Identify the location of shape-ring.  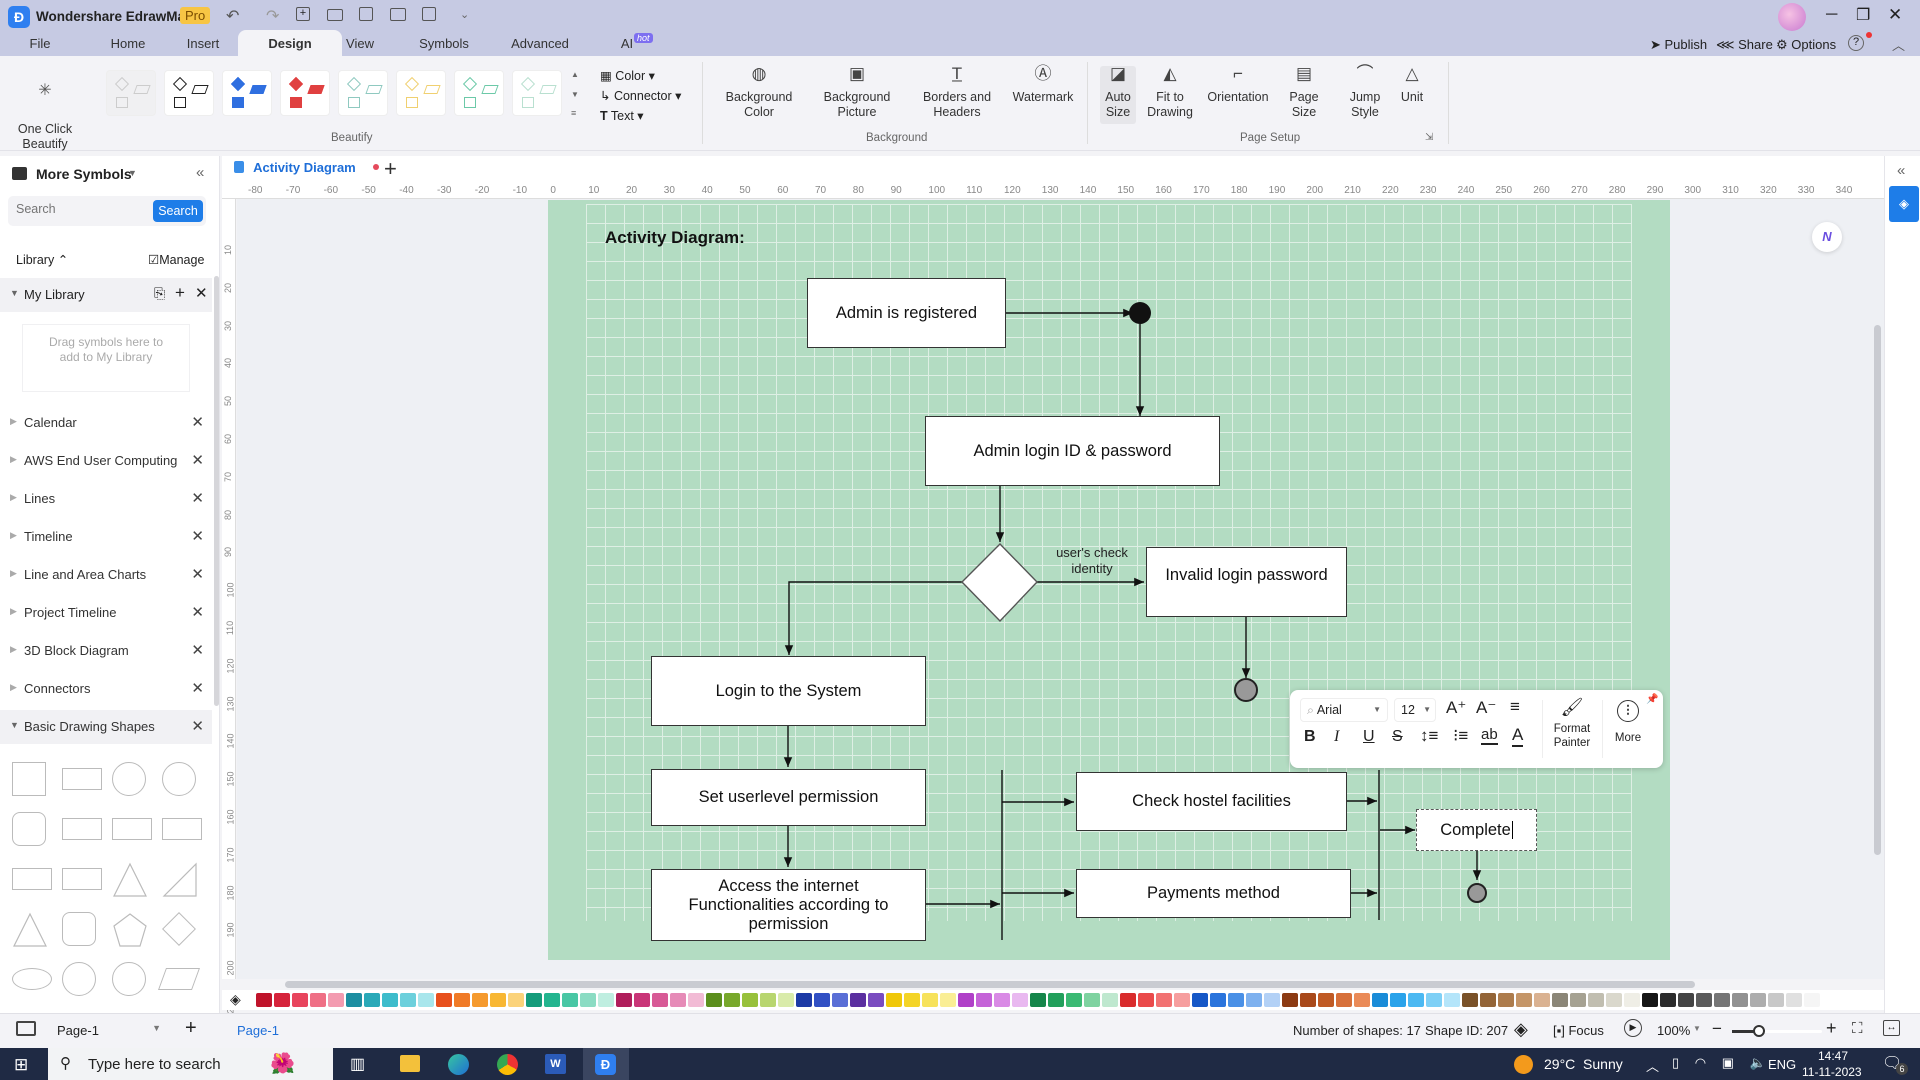
(79, 979).